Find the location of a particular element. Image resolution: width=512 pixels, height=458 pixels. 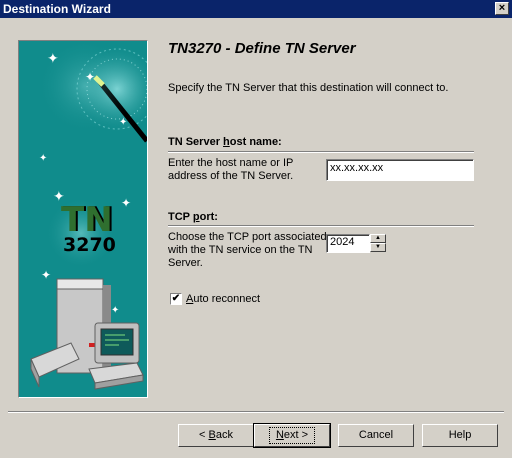

port-section-divider is located at coordinates (321, 226).